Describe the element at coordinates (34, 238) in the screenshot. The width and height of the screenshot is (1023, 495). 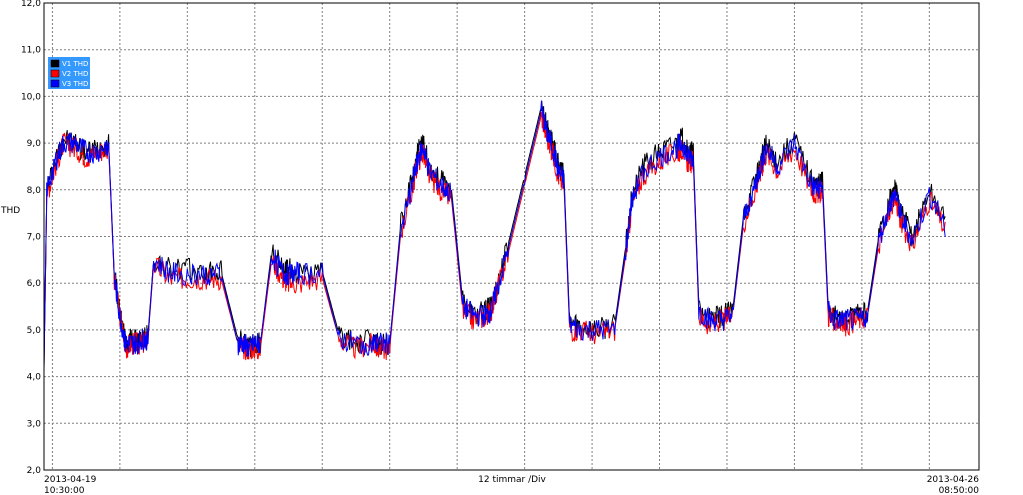
I see `y-tick-label: 7,0` at that location.